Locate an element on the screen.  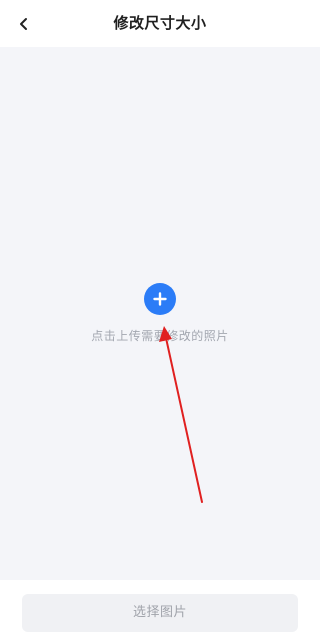
upload-hint: 点击上传需要修改的照片 is located at coordinates (160, 336).